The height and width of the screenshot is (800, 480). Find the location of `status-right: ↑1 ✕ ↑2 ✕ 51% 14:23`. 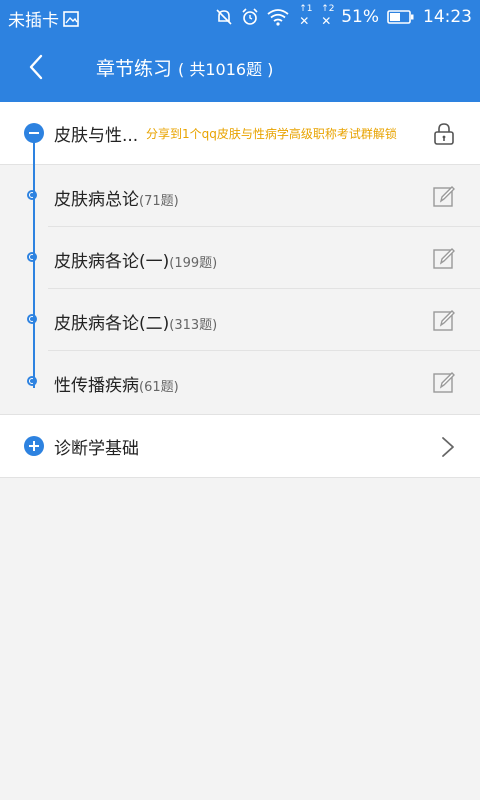

status-right: ↑1 ✕ ↑2 ✕ 51% 14:23 is located at coordinates (343, 16).